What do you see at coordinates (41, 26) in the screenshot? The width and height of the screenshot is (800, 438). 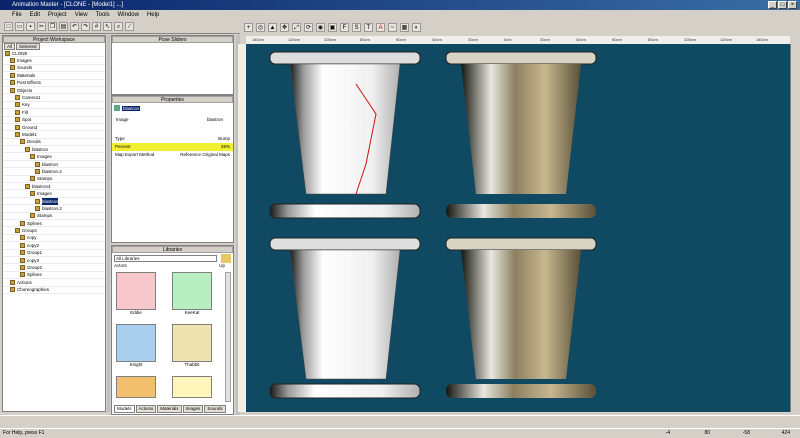 I see `cut-icon: ✂` at bounding box center [41, 26].